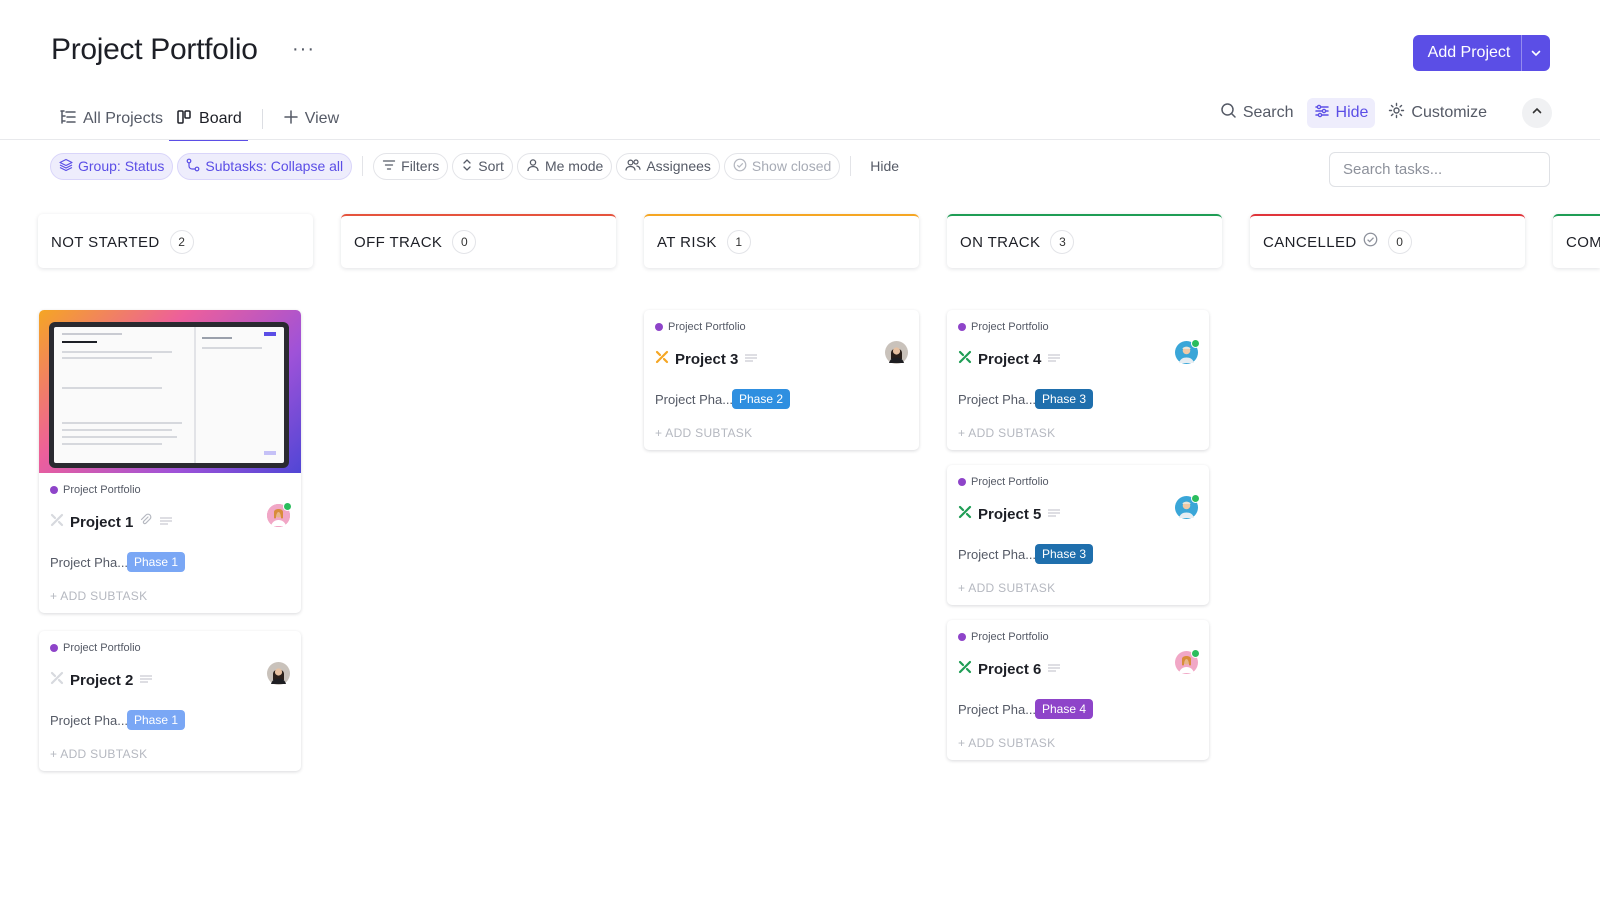 This screenshot has height=897, width=1600. I want to click on view-tabs: All Projects Board View, so click(199, 119).